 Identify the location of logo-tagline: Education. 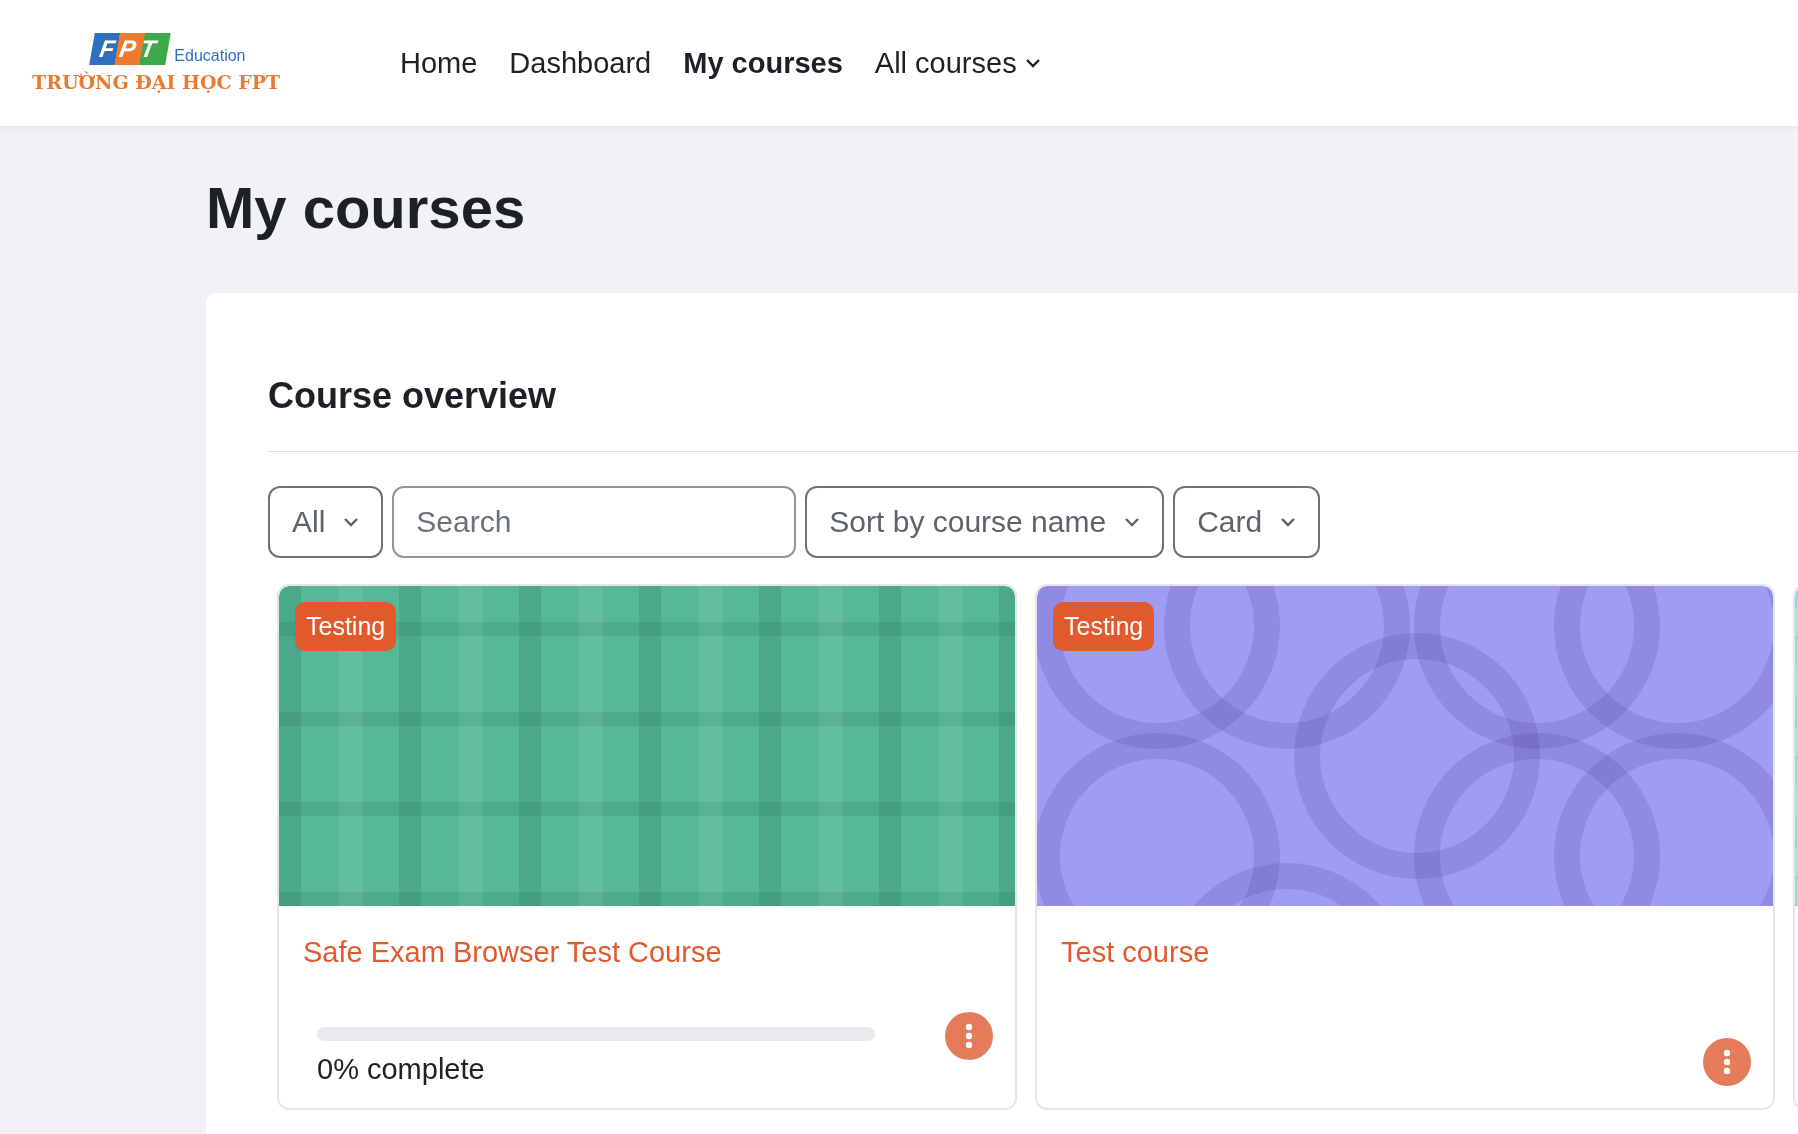
(210, 56).